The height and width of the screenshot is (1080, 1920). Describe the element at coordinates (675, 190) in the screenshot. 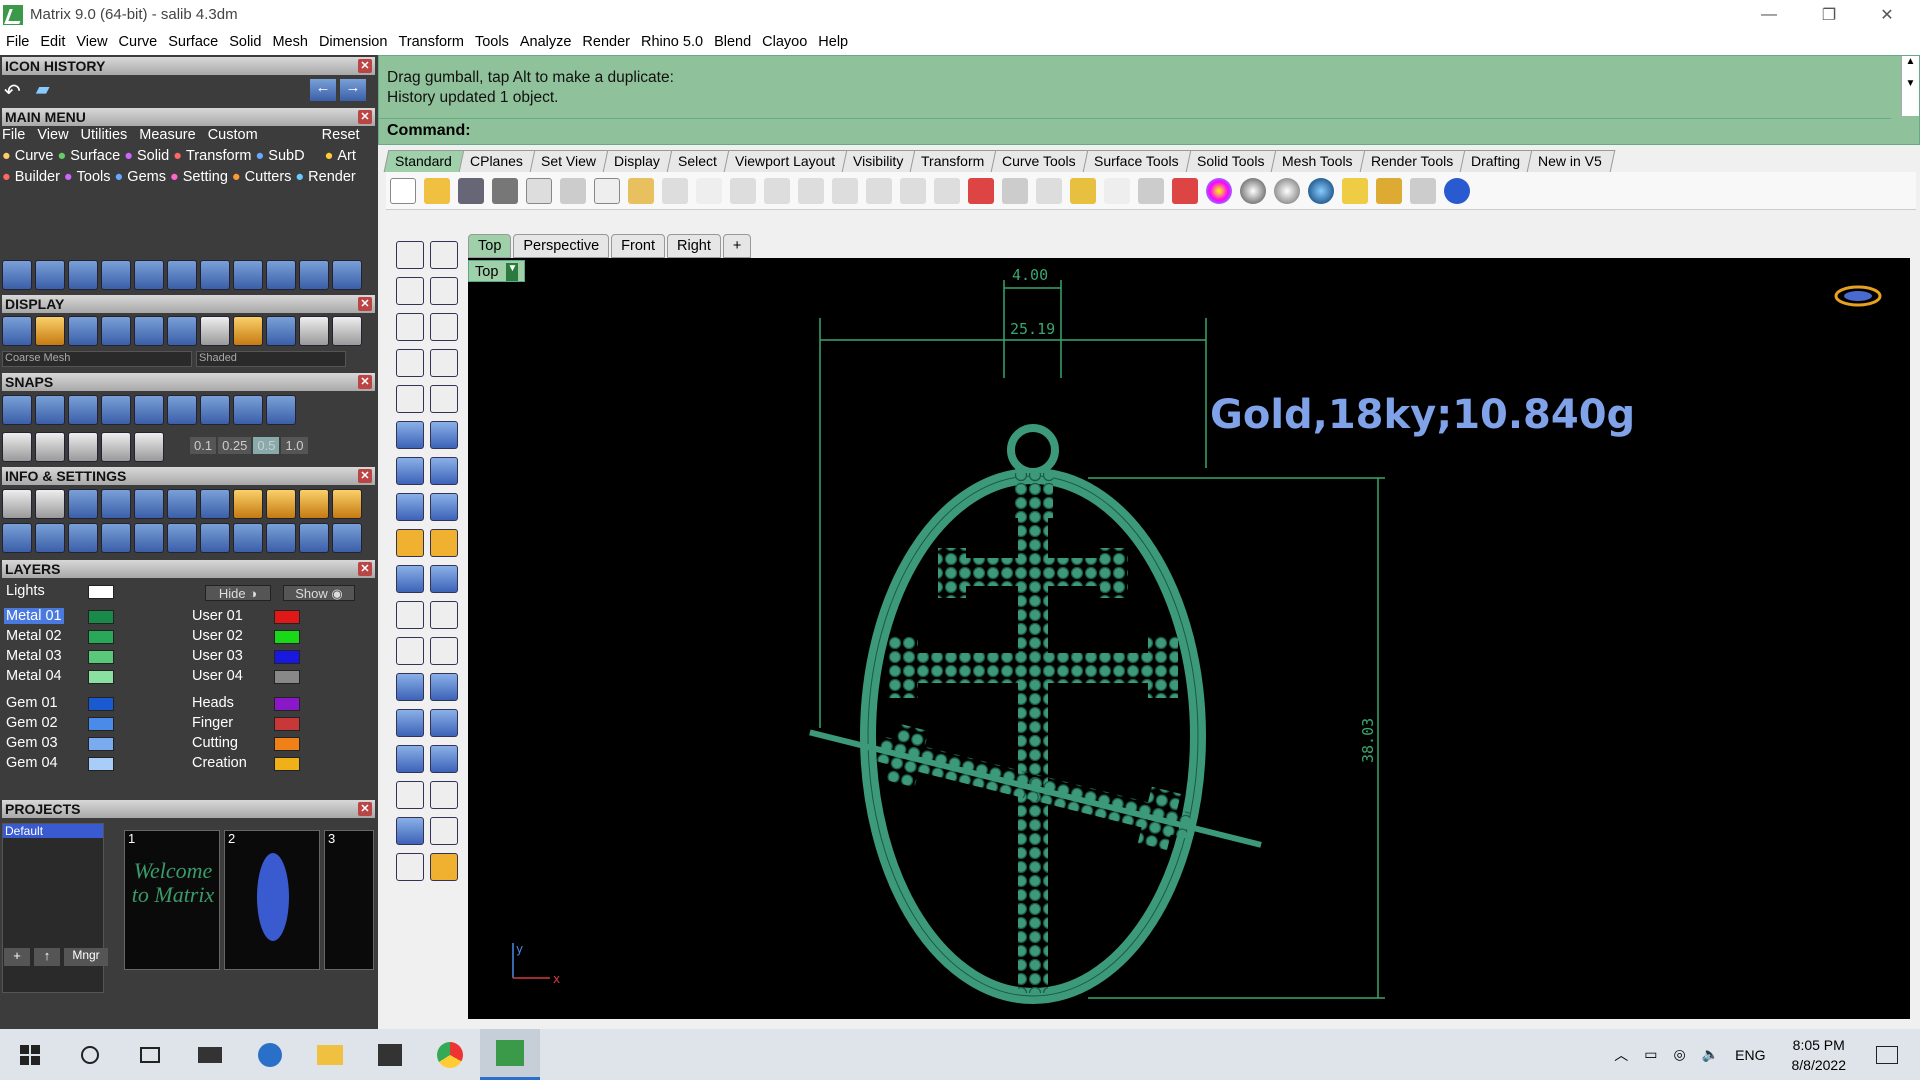

I see `undo-icon` at that location.